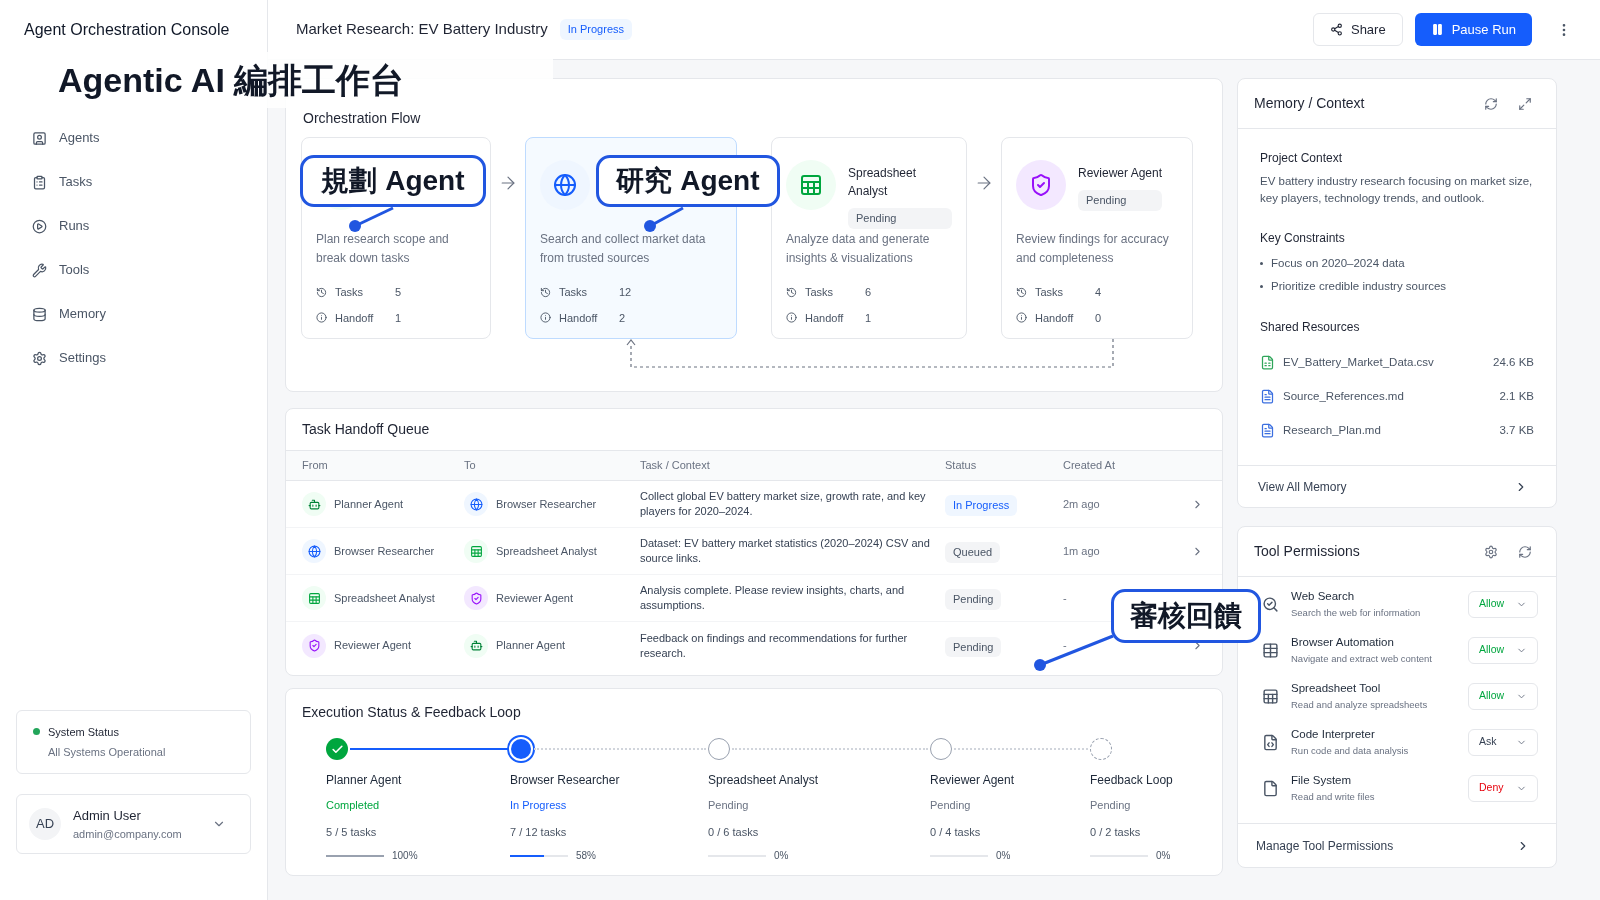 This screenshot has width=1600, height=900. I want to click on user-name: Admin User, so click(107, 816).